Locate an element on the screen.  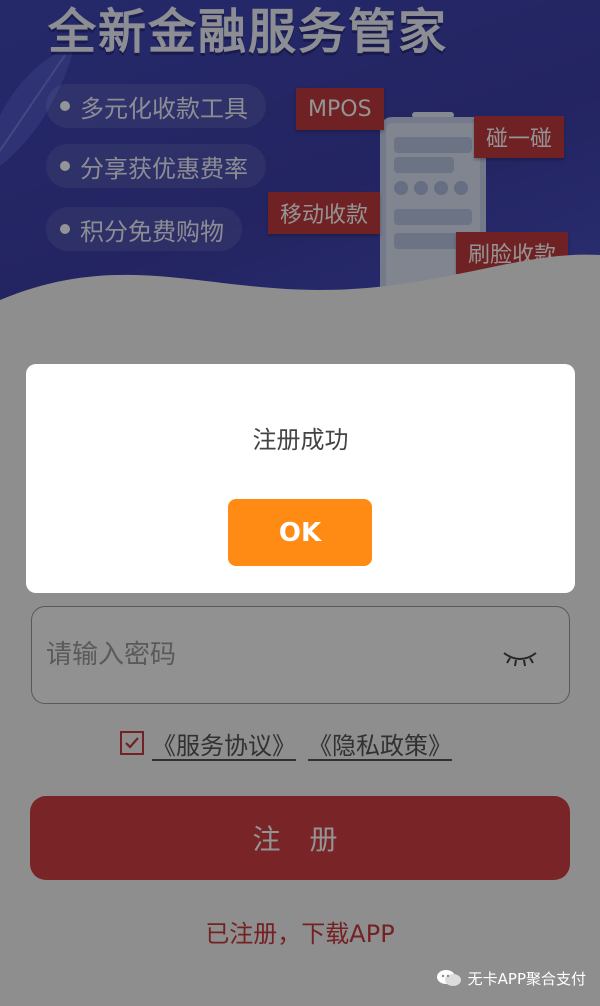
watermark: 无卡APP聚合支付 is located at coordinates (511, 978).